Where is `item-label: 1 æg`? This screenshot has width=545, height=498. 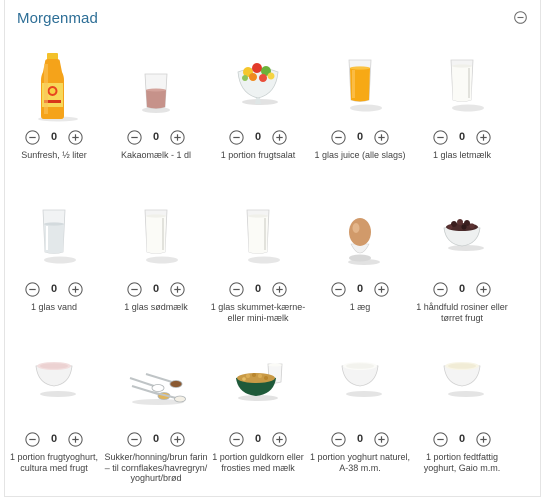 item-label: 1 æg is located at coordinates (360, 307).